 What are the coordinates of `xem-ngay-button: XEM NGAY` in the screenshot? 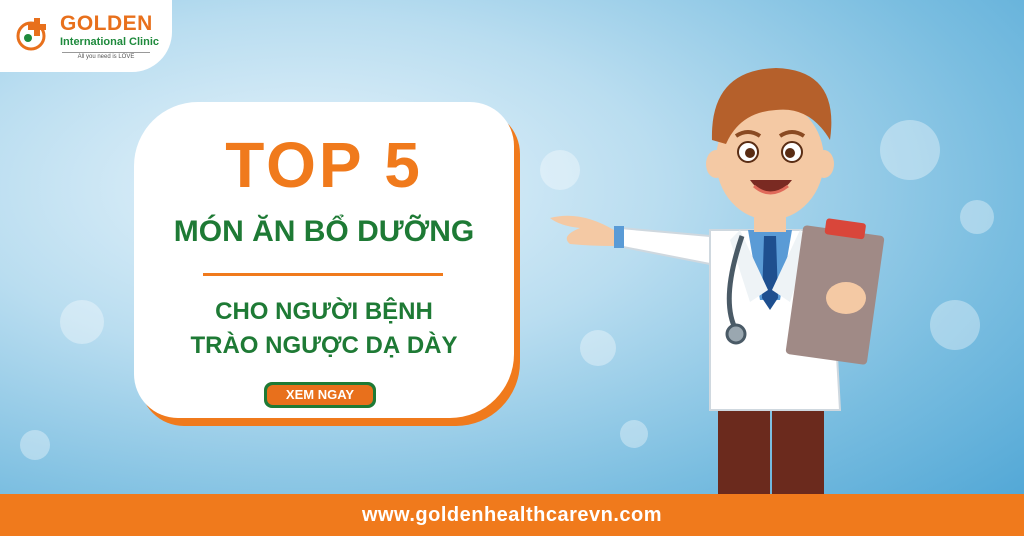 It's located at (320, 395).